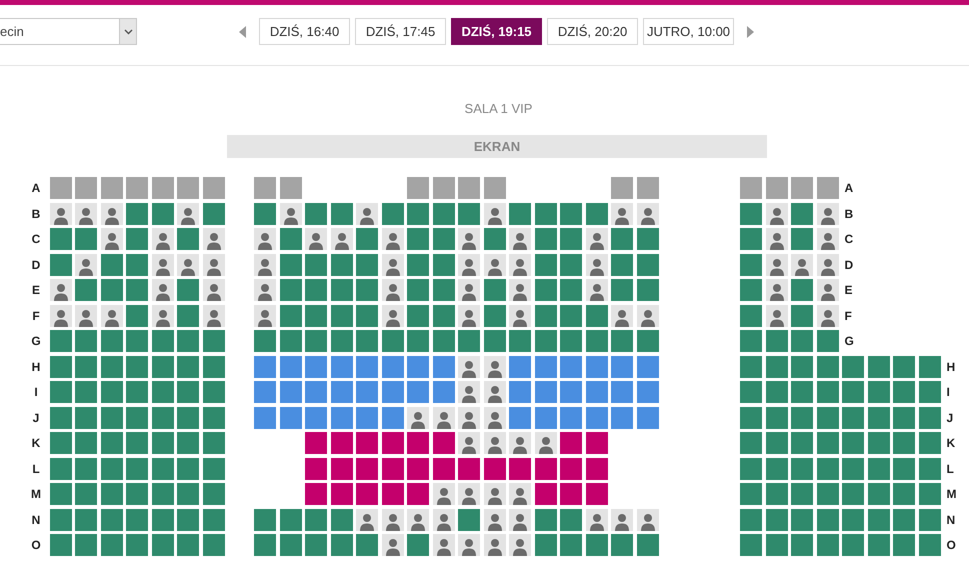 Image resolution: width=969 pixels, height=565 pixels. Describe the element at coordinates (497, 146) in the screenshot. I see `screen-bar: EKRAN` at that location.